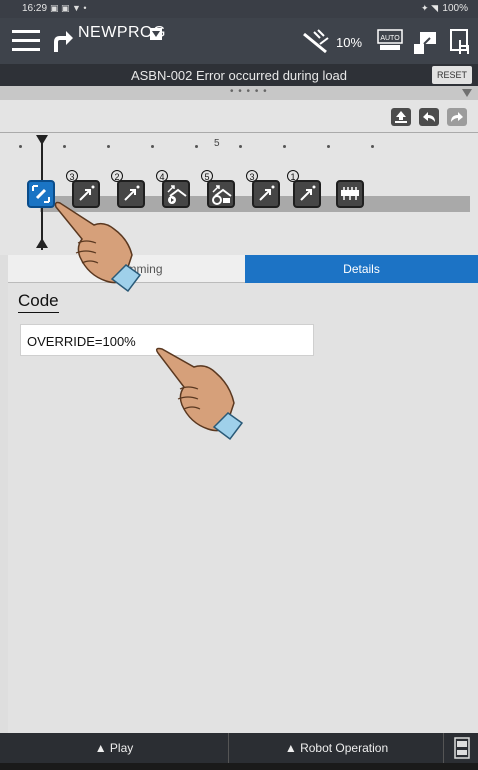 The height and width of the screenshot is (770, 478). What do you see at coordinates (156, 34) in the screenshot?
I see `program-dropdown-icon` at bounding box center [156, 34].